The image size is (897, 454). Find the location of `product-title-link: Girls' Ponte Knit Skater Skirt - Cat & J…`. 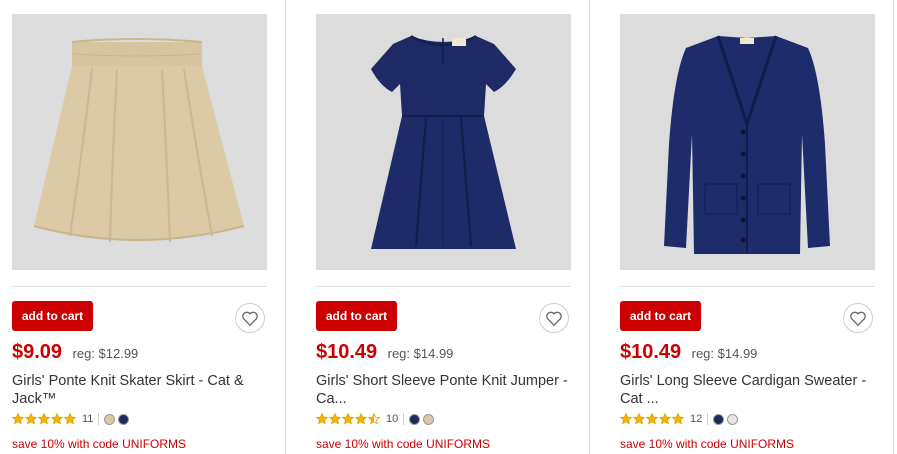

product-title-link: Girls' Ponte Knit Skater Skirt - Cat & J… is located at coordinates (139, 390).